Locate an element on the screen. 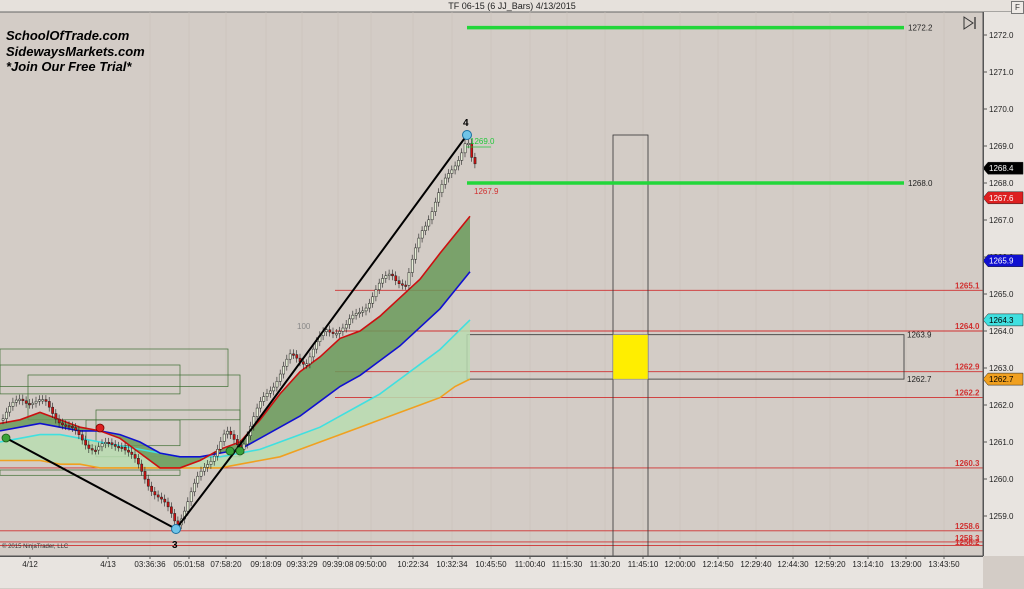  price-axis is located at coordinates (1003, 284).